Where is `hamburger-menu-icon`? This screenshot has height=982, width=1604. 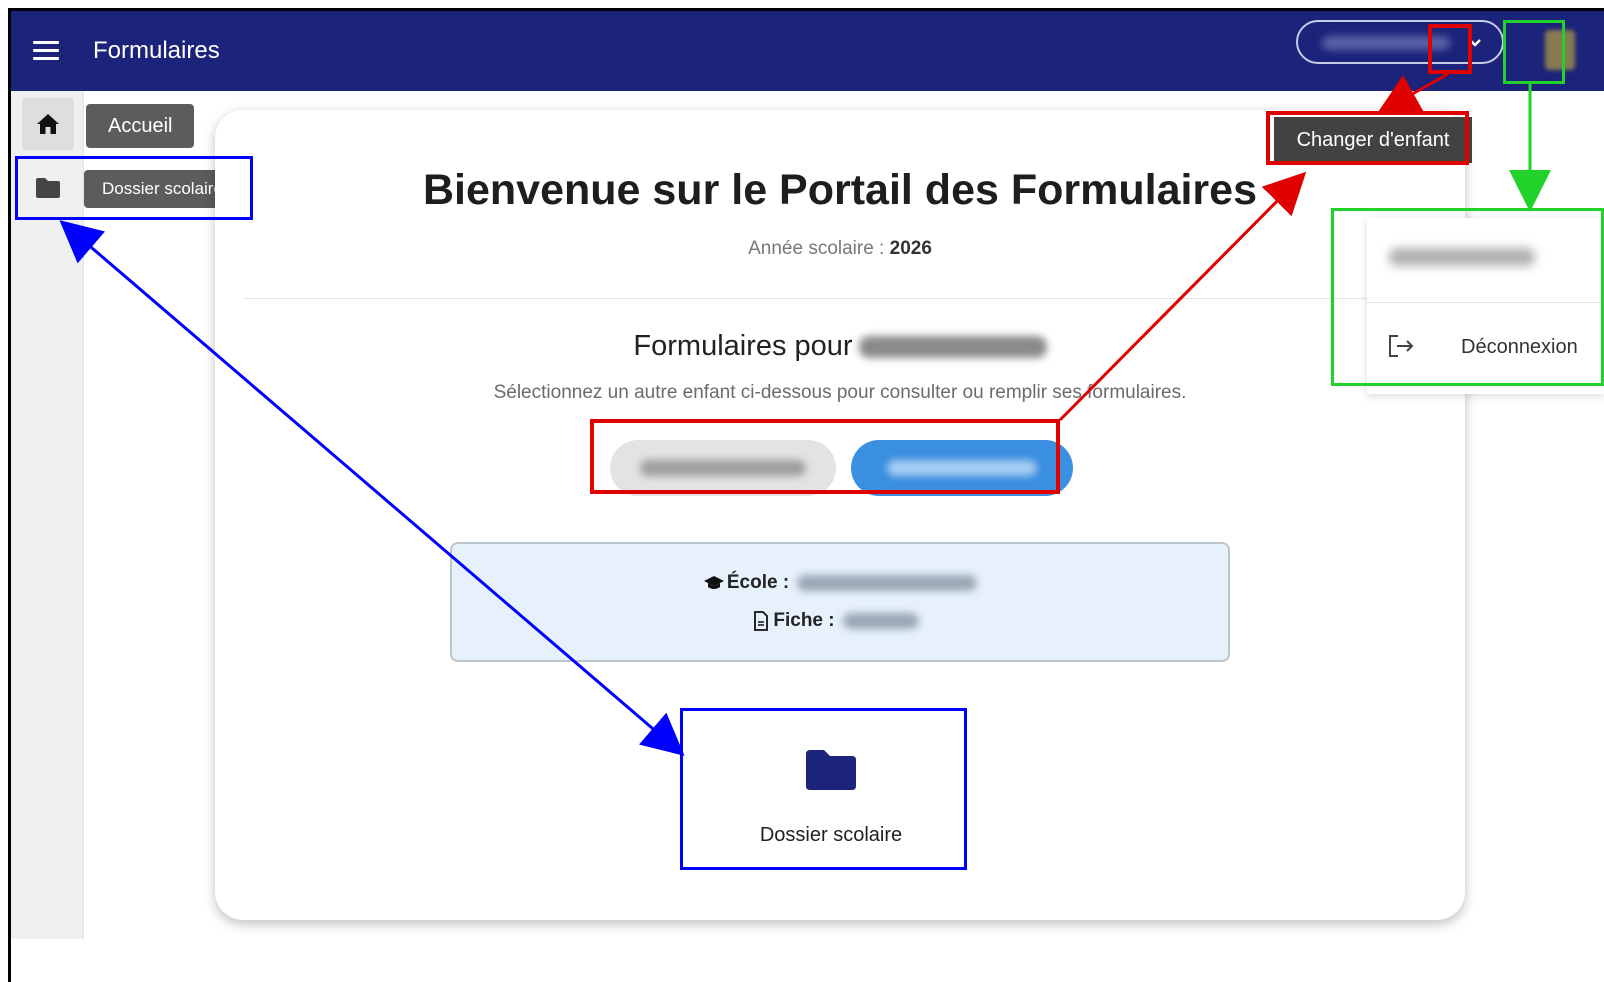 hamburger-menu-icon is located at coordinates (46, 51).